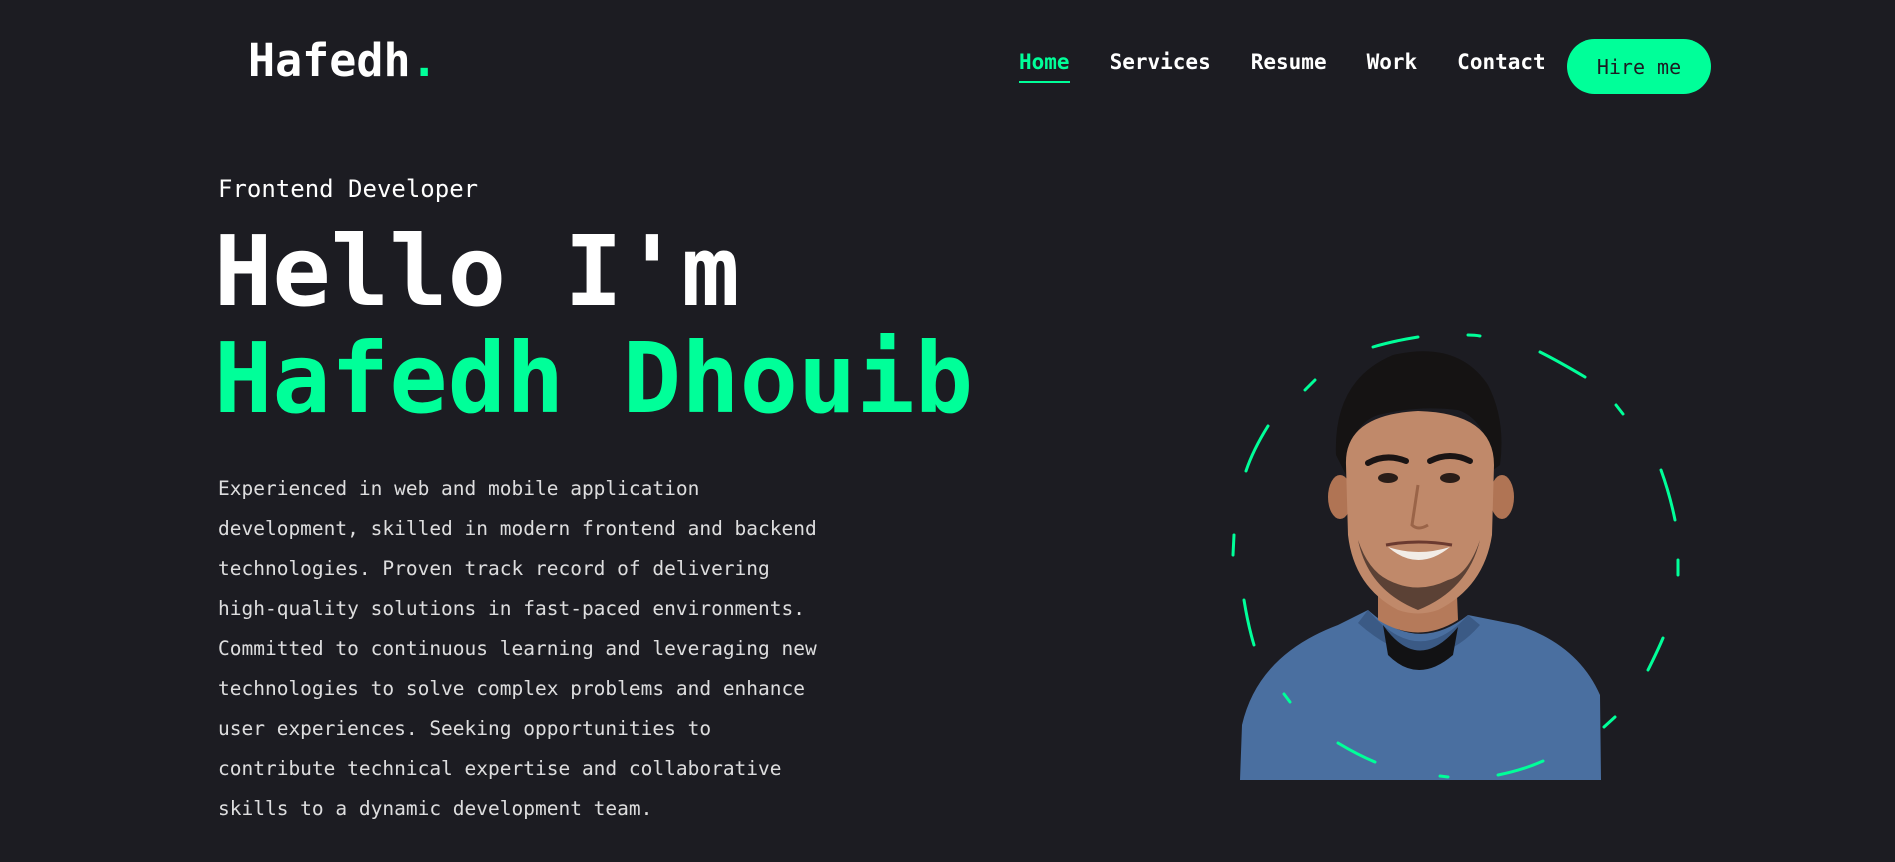  I want to click on nav-resume: Resume, so click(1289, 62).